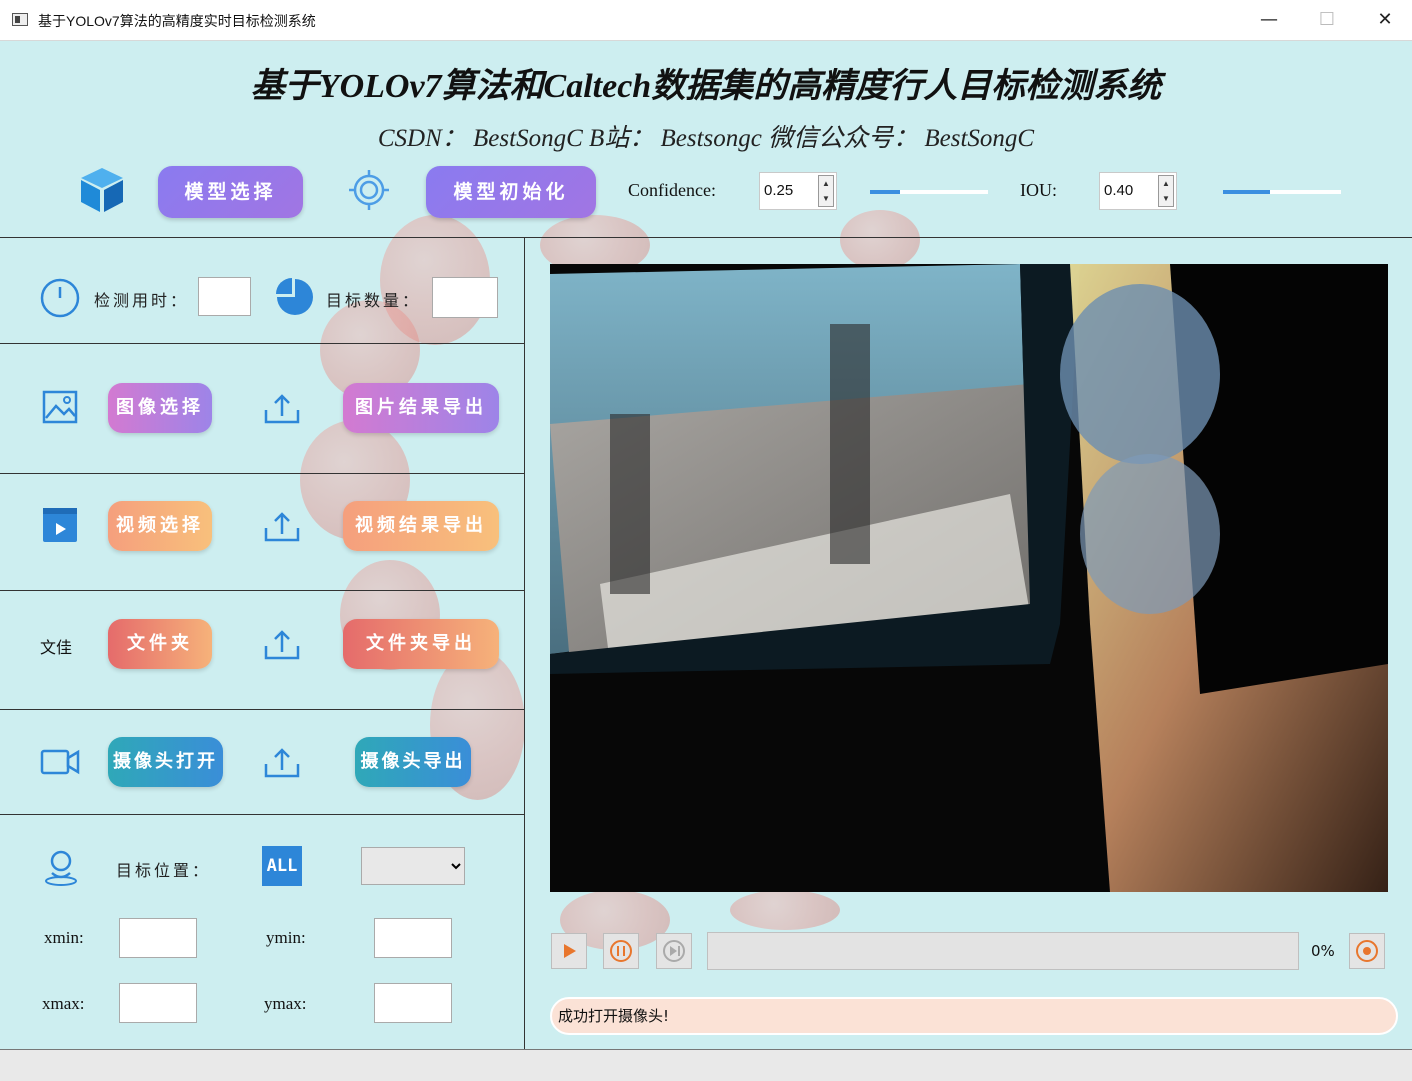 This screenshot has width=1412, height=1081. I want to click on maximize-button: ☐, so click(1327, 20).